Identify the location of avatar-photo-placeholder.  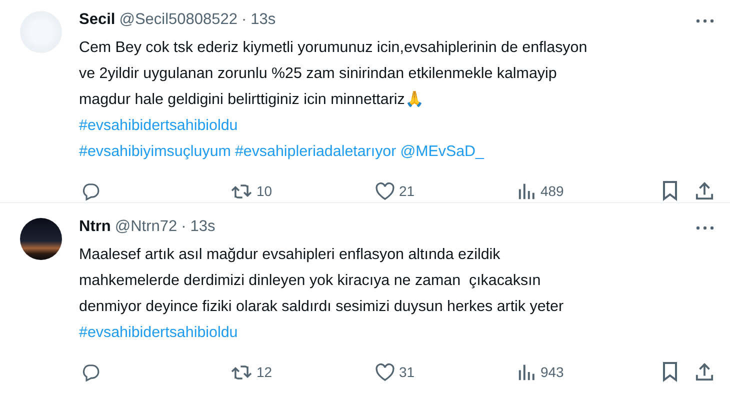
(41, 239).